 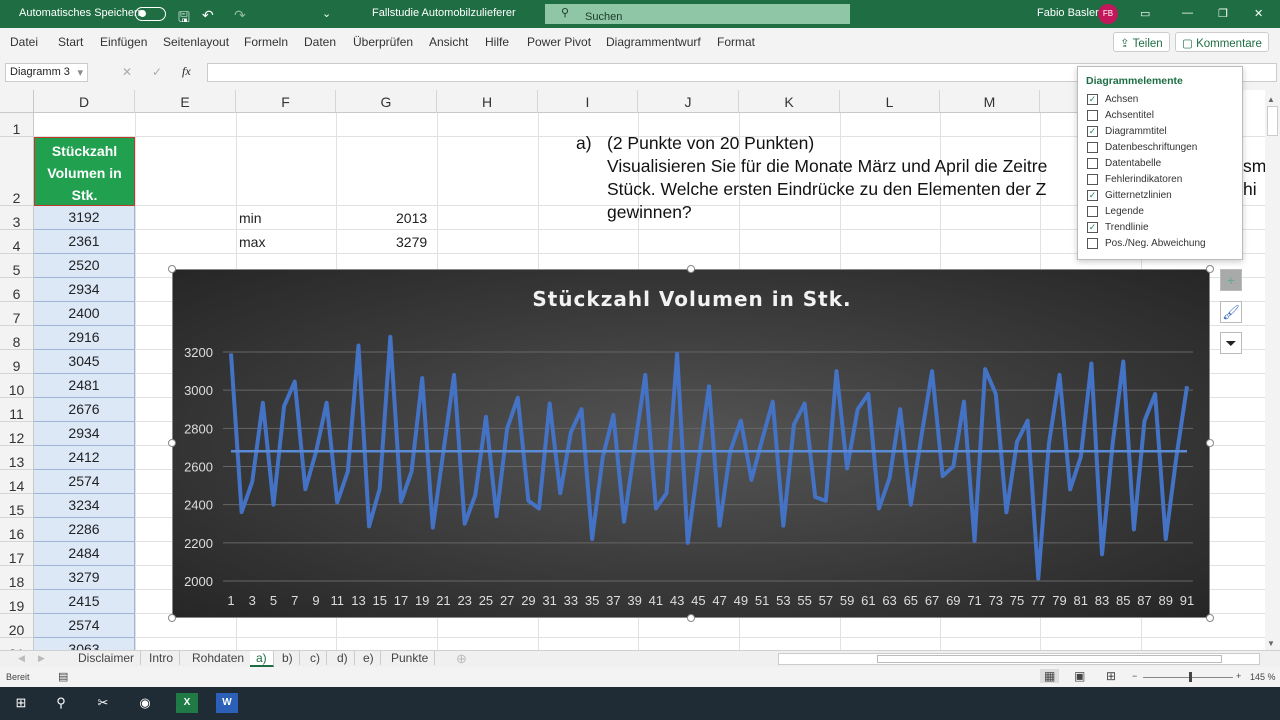 I want to click on cancel-icon: ✕, so click(x=127, y=72).